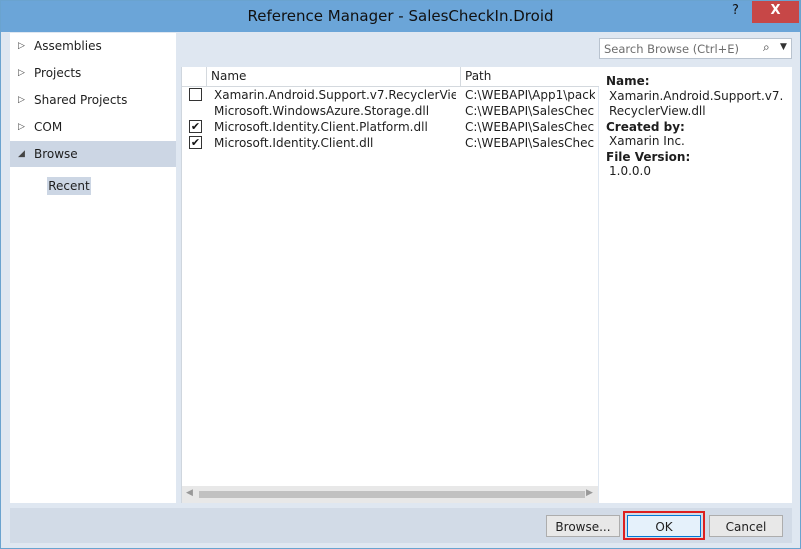 Image resolution: width=801 pixels, height=549 pixels. Describe the element at coordinates (766, 47) in the screenshot. I see `search-icon: ⌕` at that location.